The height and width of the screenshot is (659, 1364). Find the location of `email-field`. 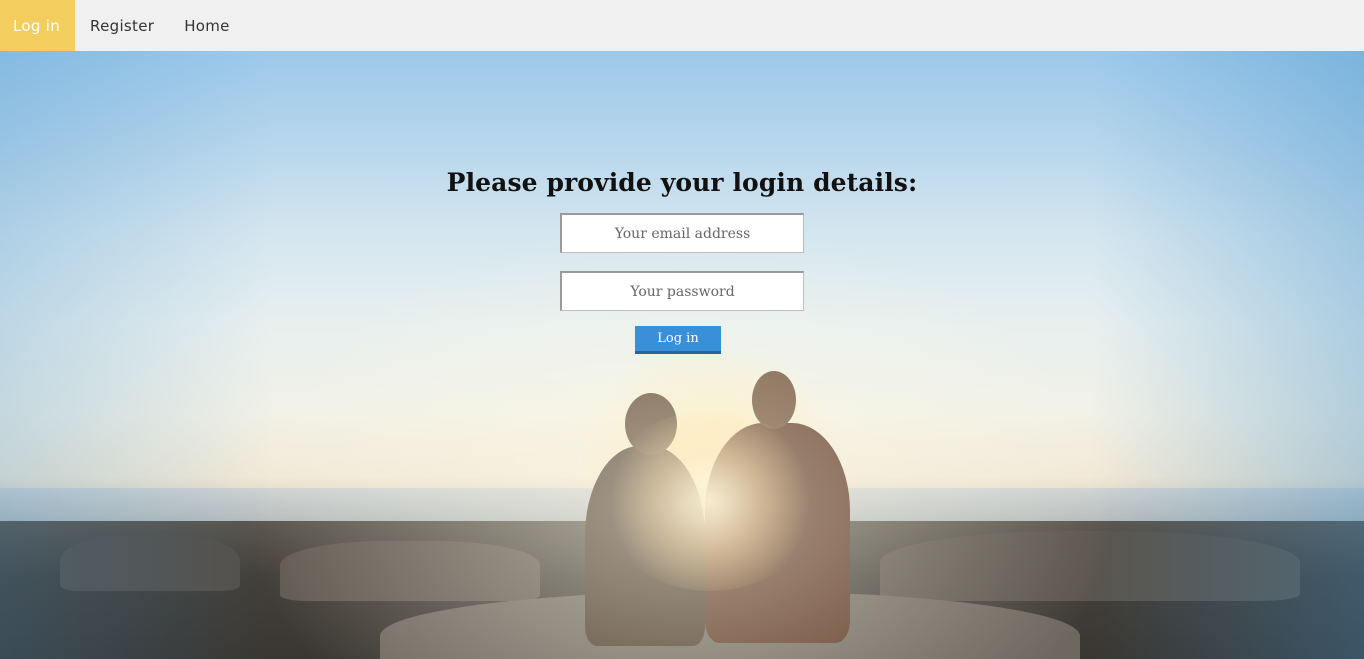

email-field is located at coordinates (682, 233).